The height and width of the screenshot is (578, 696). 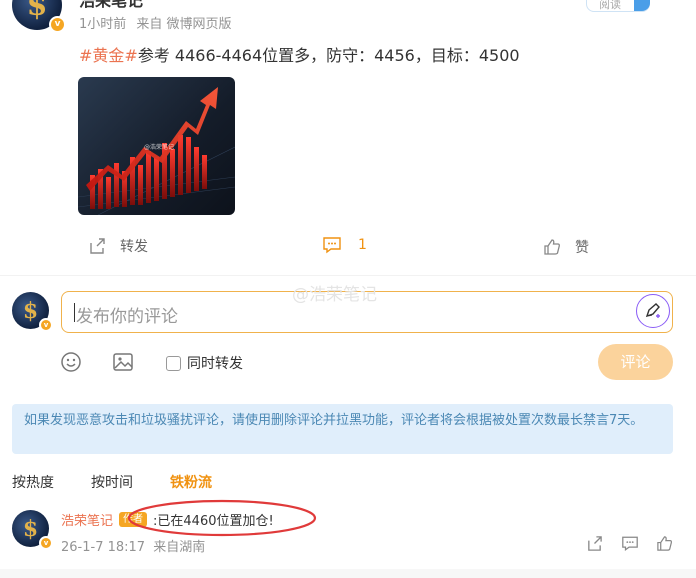 I want to click on comment-username: 浩荣笔记, so click(x=87, y=519).